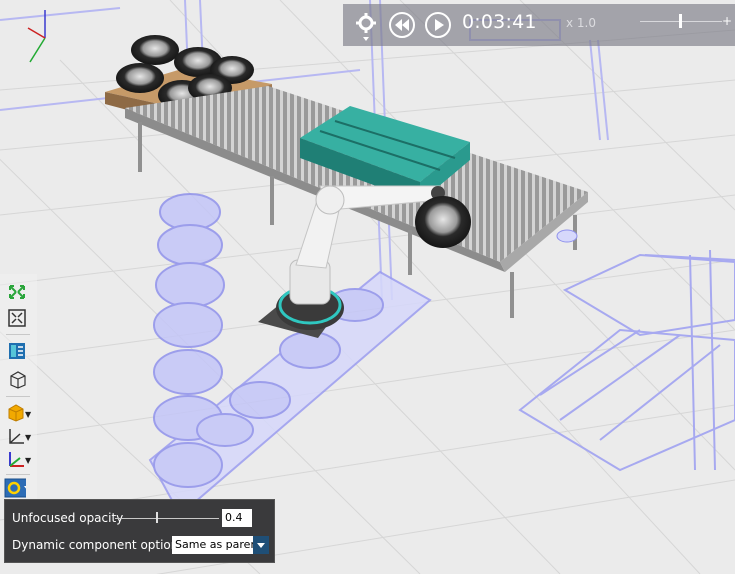 The width and height of the screenshot is (735, 574). I want to click on fit-view-icon, so click(17, 318).